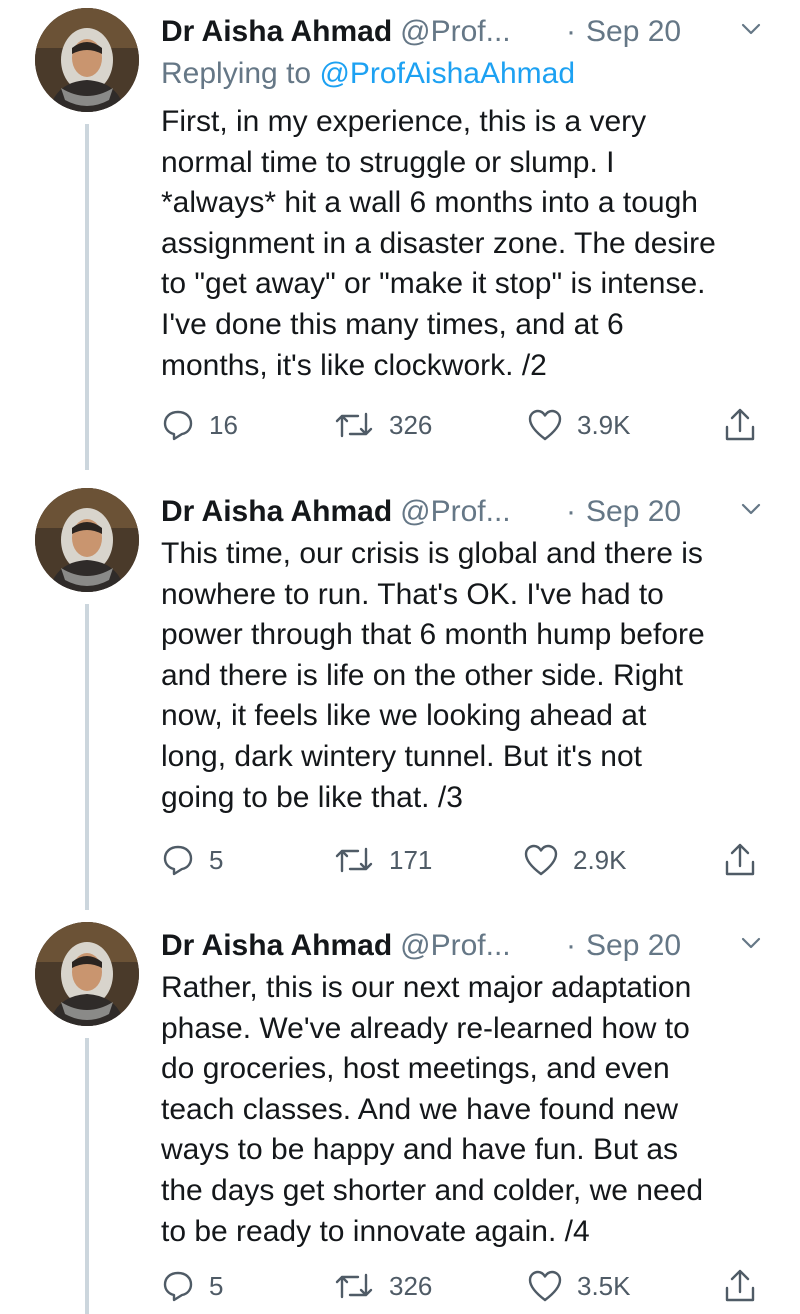  I want to click on replying-mention-link: @ProfAishaAhmad, so click(447, 73).